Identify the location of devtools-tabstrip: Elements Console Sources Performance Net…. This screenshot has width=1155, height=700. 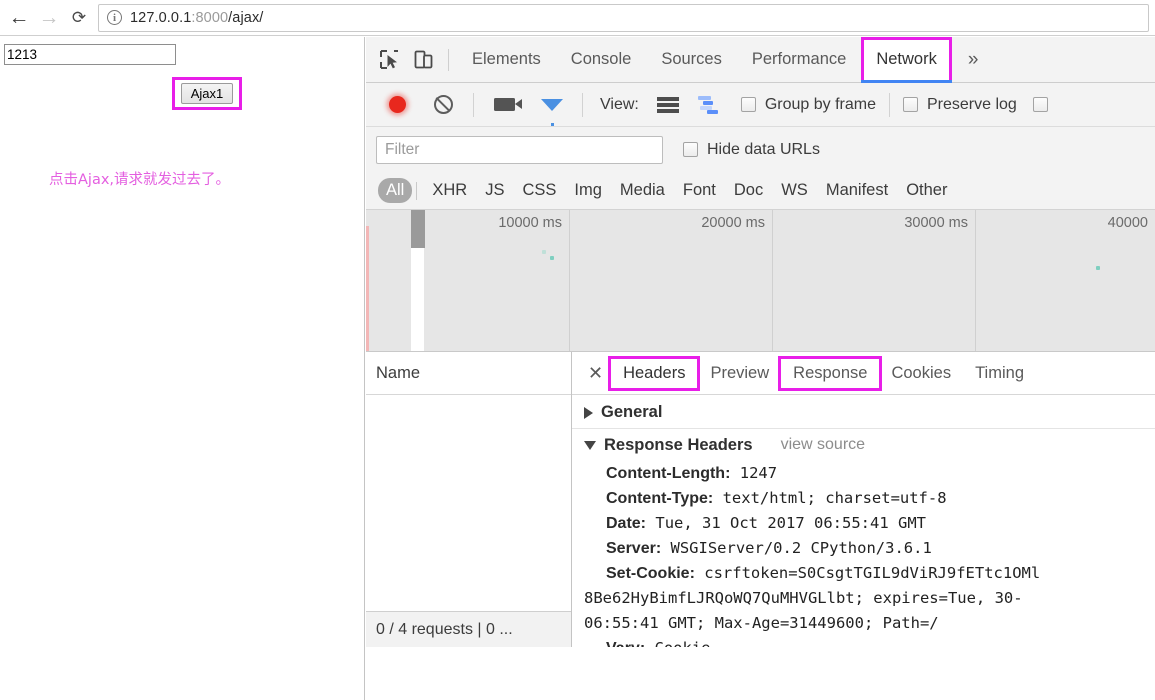
(760, 60).